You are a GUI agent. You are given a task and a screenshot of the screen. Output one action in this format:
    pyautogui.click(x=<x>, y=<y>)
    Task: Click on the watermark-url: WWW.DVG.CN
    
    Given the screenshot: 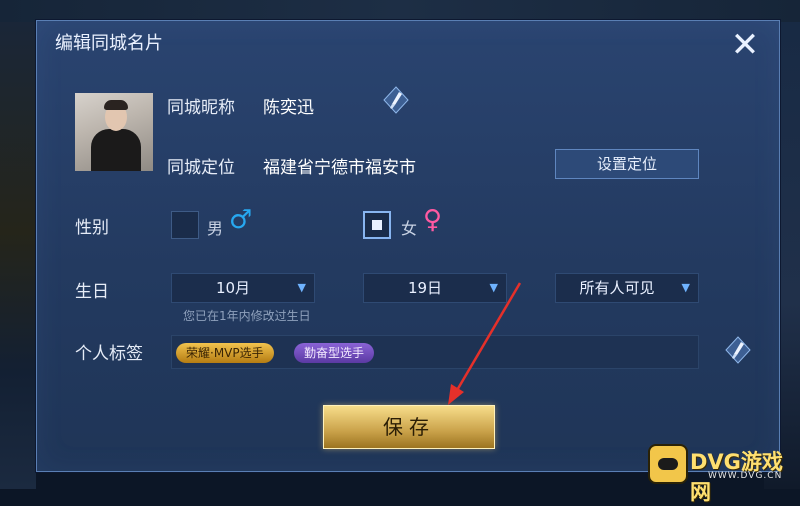 What is the action you would take?
    pyautogui.click(x=745, y=476)
    